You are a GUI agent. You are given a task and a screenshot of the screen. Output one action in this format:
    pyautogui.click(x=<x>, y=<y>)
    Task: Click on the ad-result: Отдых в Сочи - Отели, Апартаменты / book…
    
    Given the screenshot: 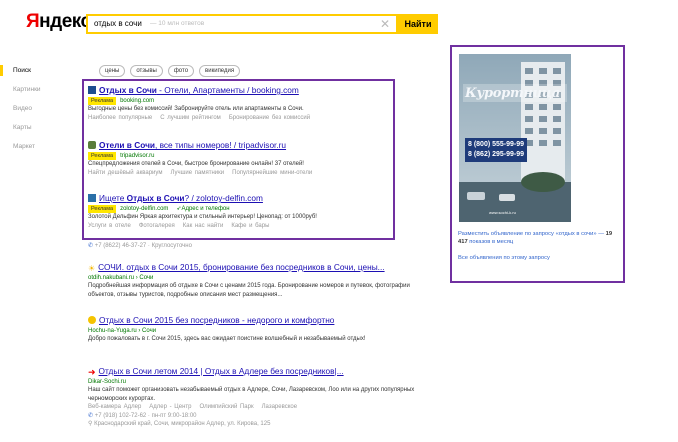 What is the action you would take?
    pyautogui.click(x=253, y=103)
    